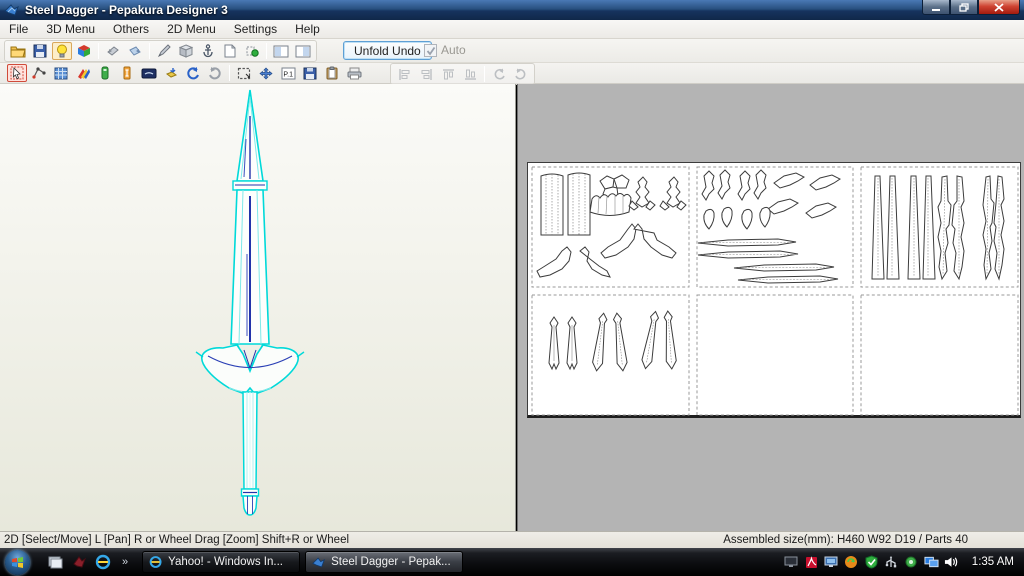 The width and height of the screenshot is (1024, 576). Describe the element at coordinates (171, 73) in the screenshot. I see `box-arrow-icon` at that location.